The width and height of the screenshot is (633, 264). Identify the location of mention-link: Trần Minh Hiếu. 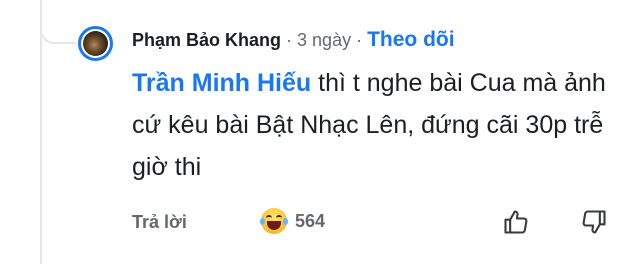
(221, 83).